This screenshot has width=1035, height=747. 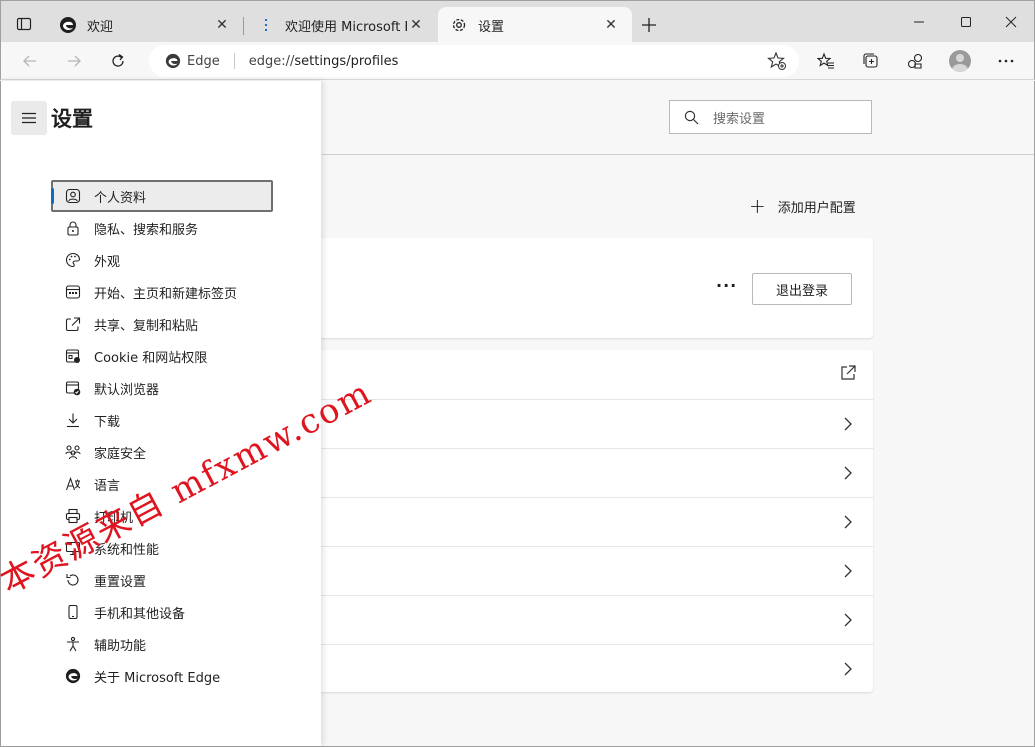 What do you see at coordinates (162, 644) in the screenshot?
I see `nav-item-accessibility: 辅助功能` at bounding box center [162, 644].